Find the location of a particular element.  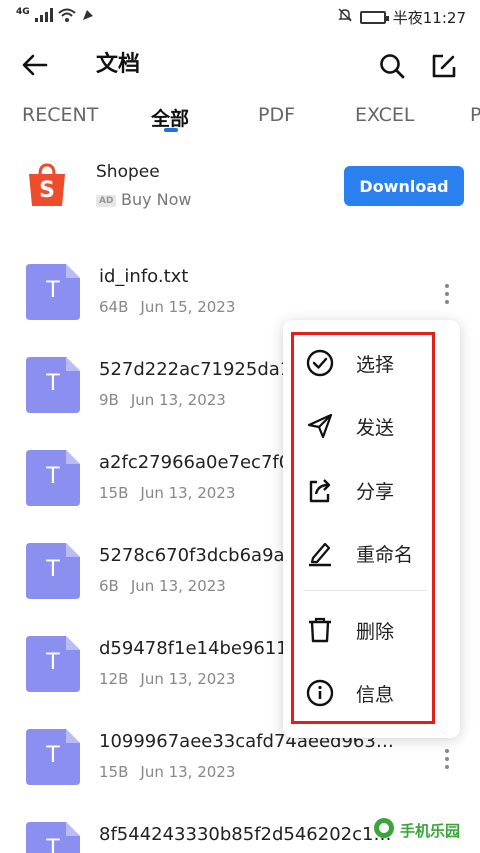

menu-item-label: 选择 is located at coordinates (375, 364).